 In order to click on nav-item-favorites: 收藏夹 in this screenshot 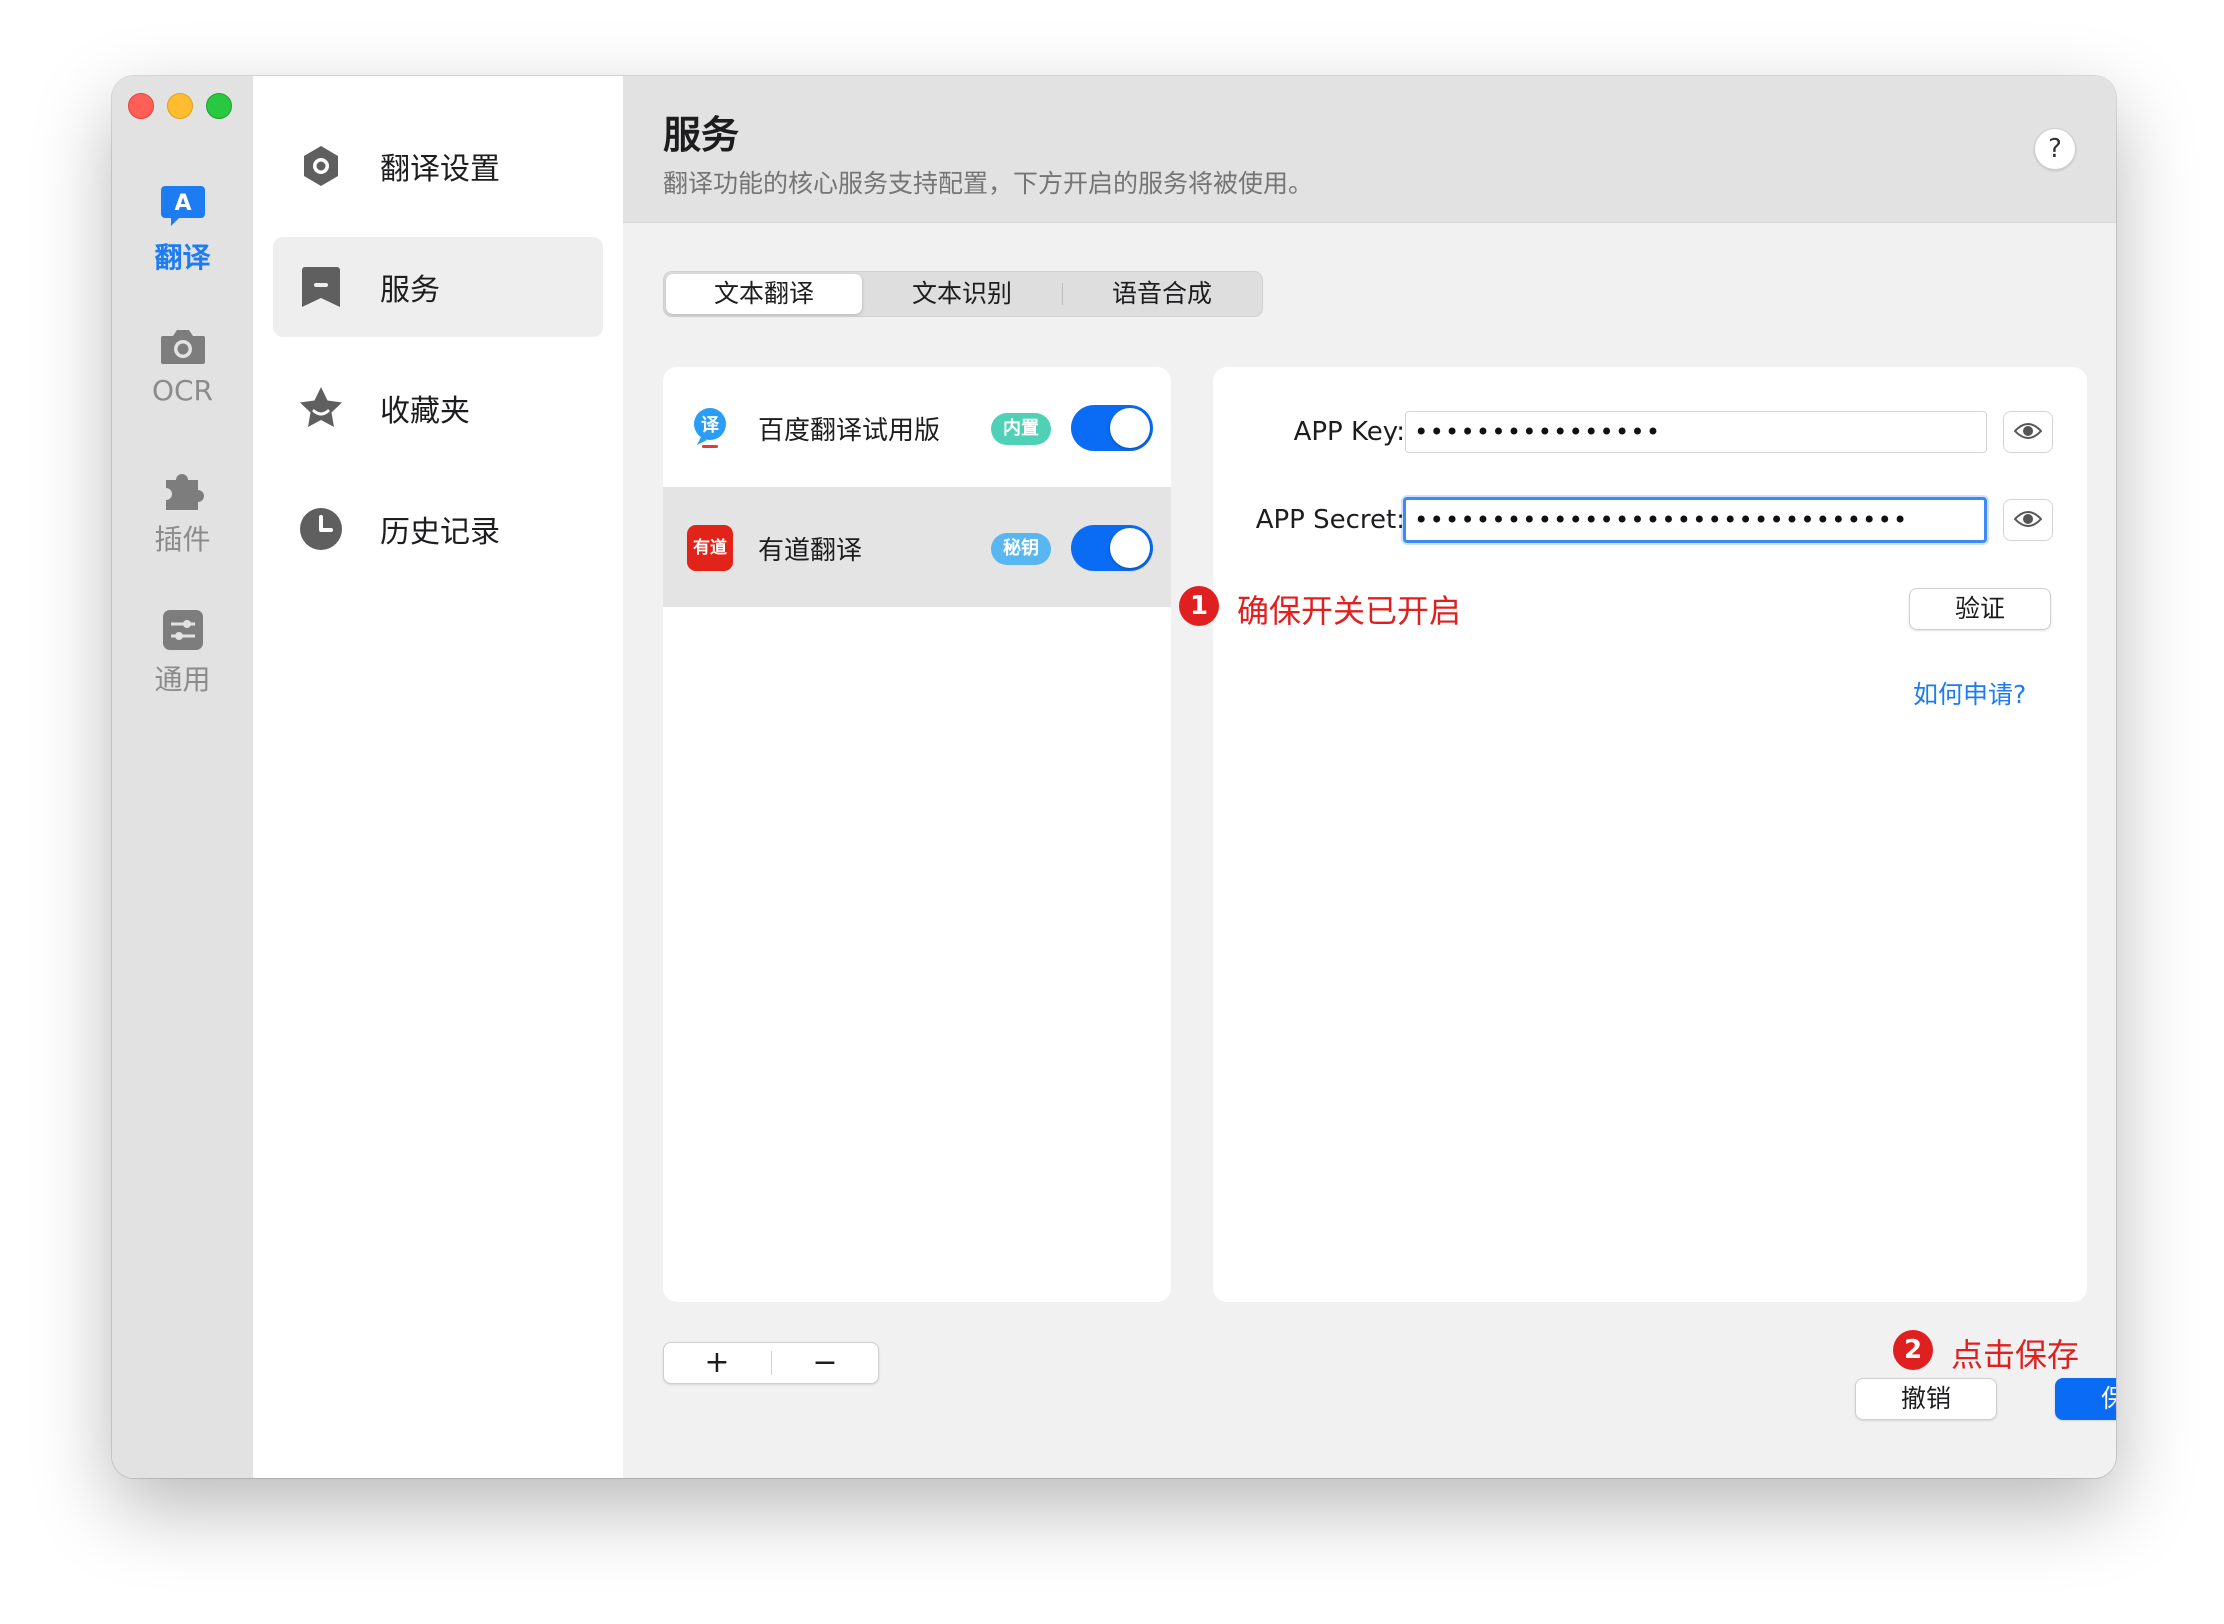, I will do `click(438, 408)`.